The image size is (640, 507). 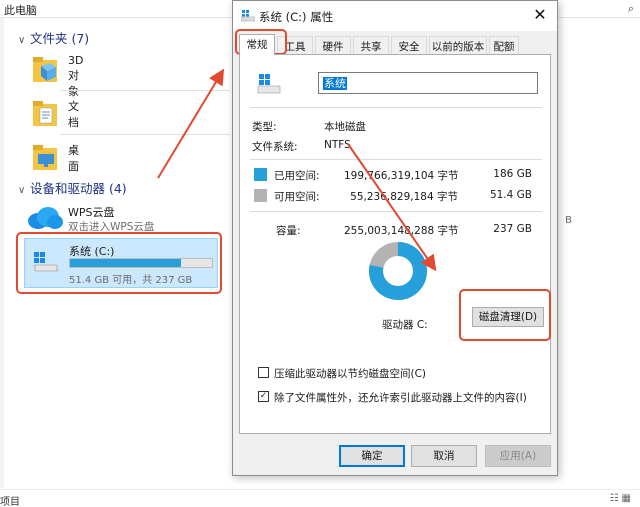 I want to click on folder-label: 文档, so click(x=73, y=114).